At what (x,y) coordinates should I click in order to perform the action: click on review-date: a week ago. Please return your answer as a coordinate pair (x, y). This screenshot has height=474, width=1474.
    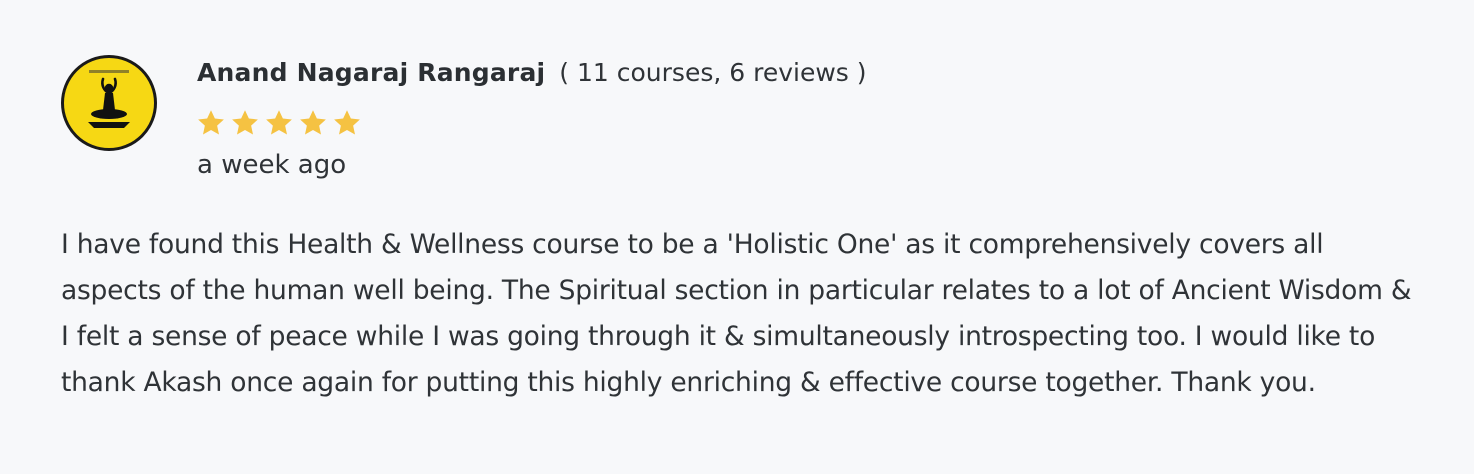
    Looking at the image, I should click on (272, 165).